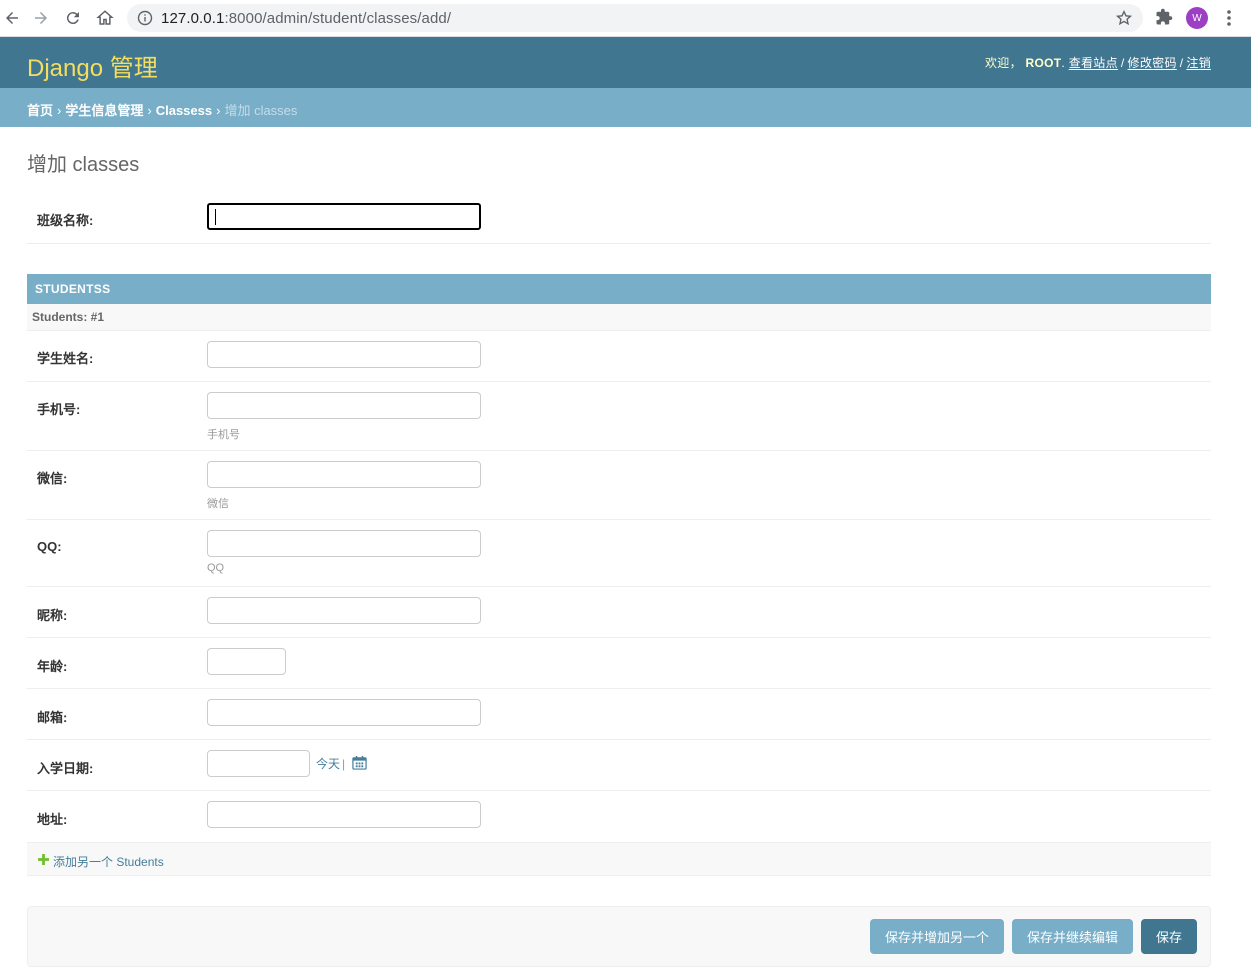 The height and width of the screenshot is (973, 1251). I want to click on page-title: 增加 classes, so click(83, 165).